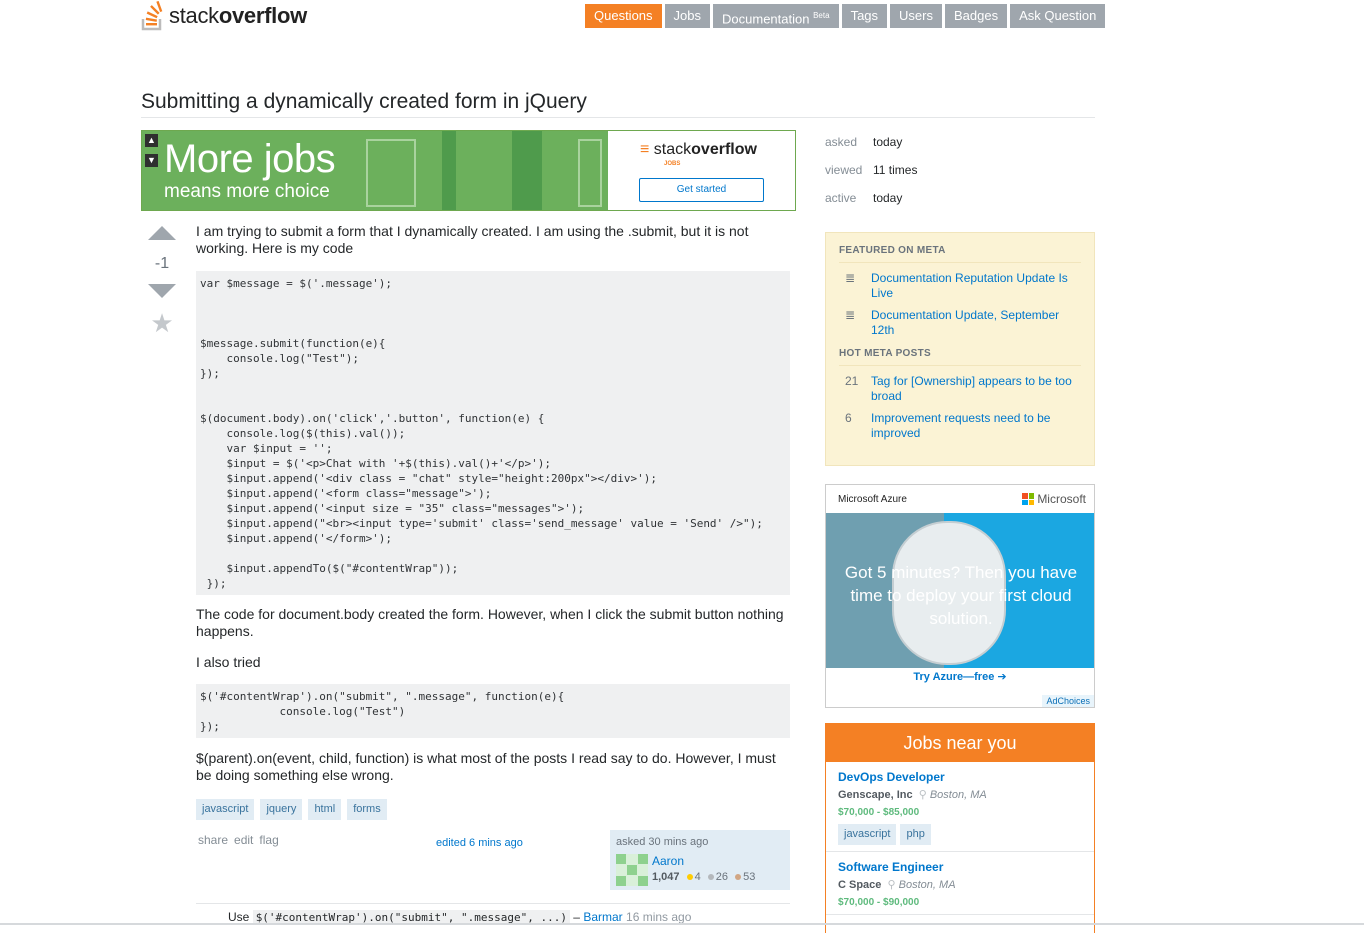 The height and width of the screenshot is (933, 1364). What do you see at coordinates (850, 315) in the screenshot?
I see `stackoverflow-meta-icon: ≣` at bounding box center [850, 315].